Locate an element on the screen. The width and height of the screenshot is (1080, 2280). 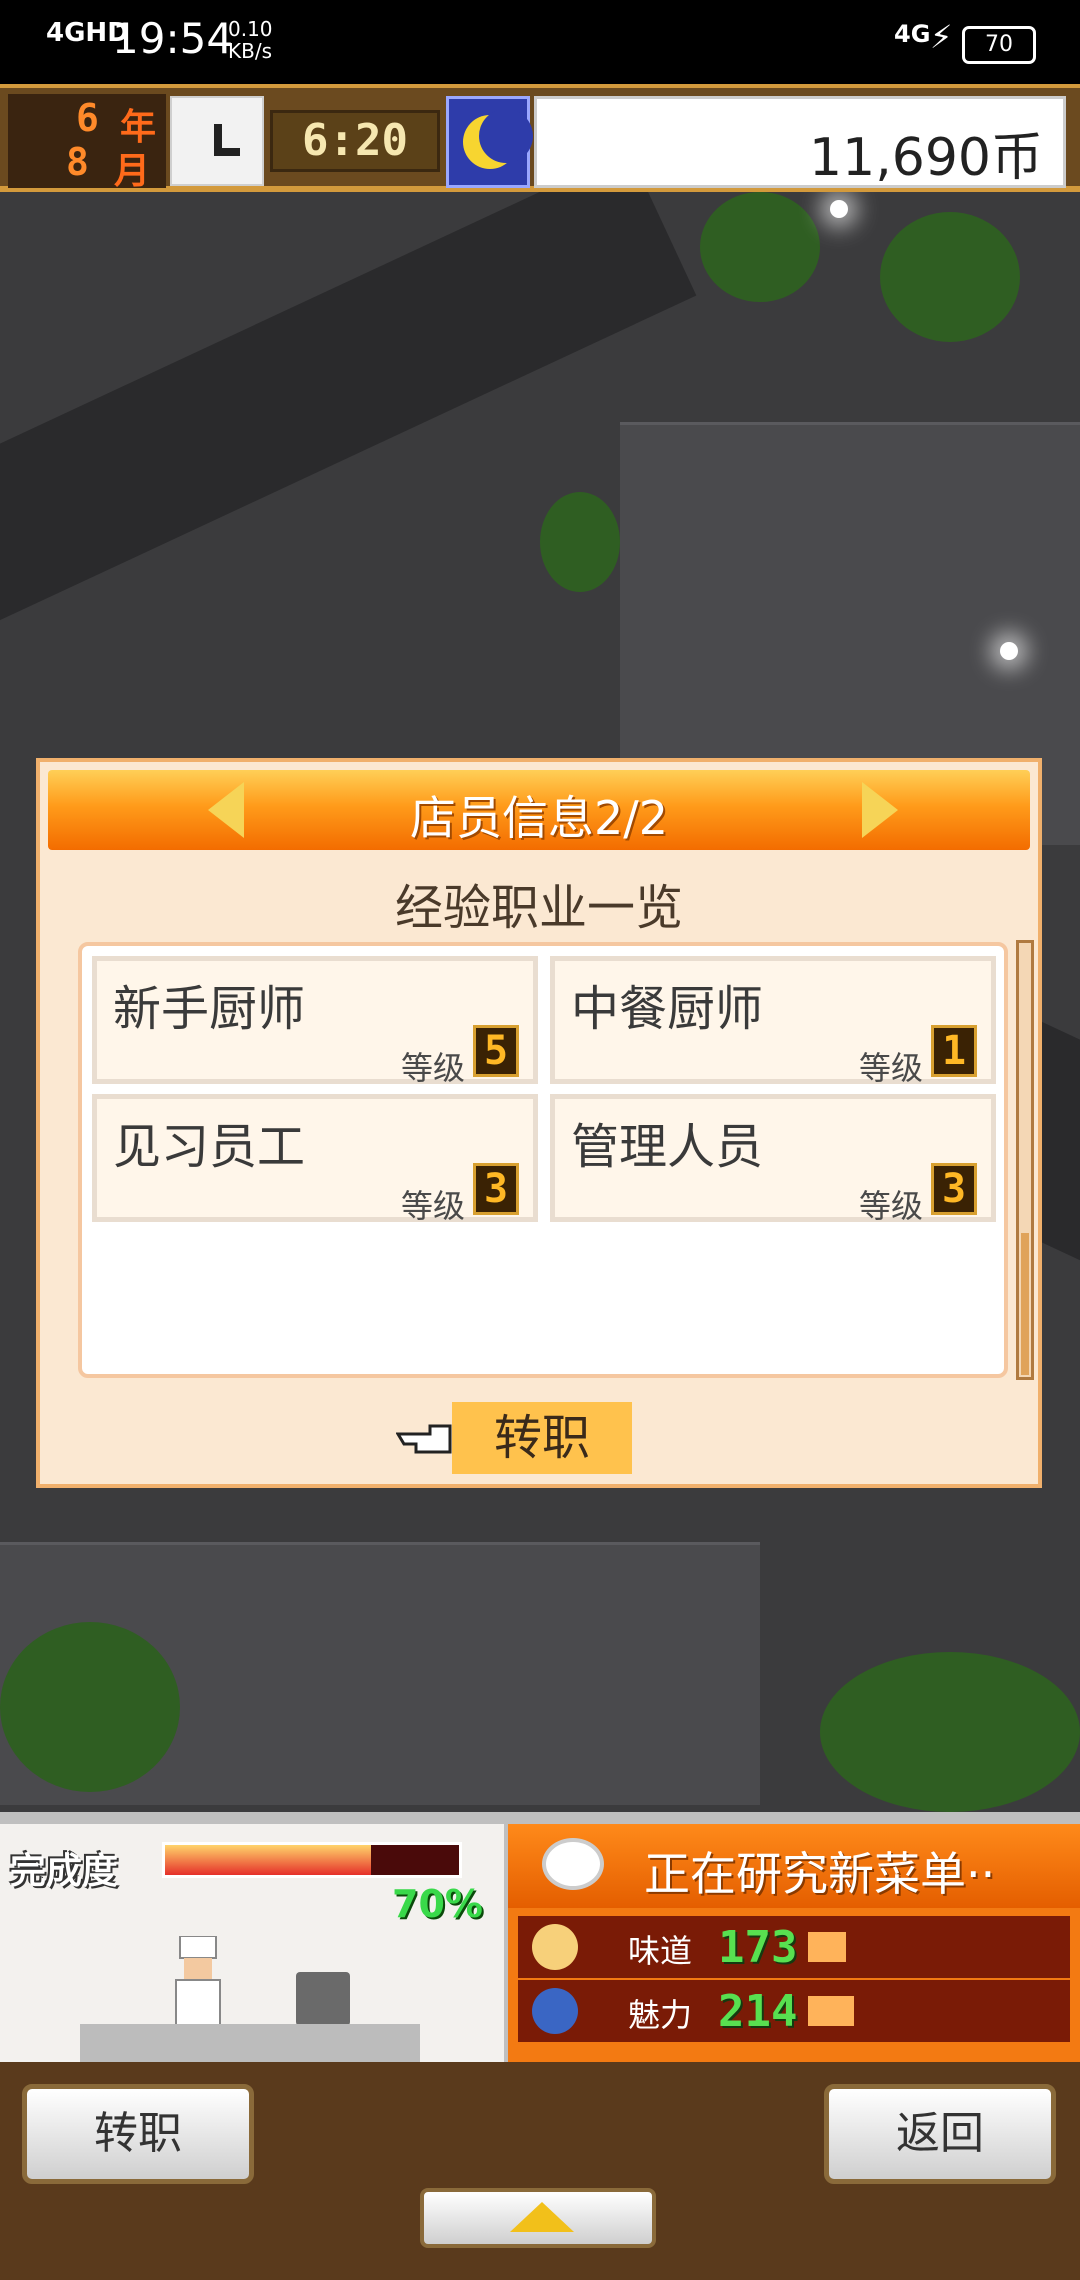
money-amount: 11,690币 is located at coordinates (926, 158).